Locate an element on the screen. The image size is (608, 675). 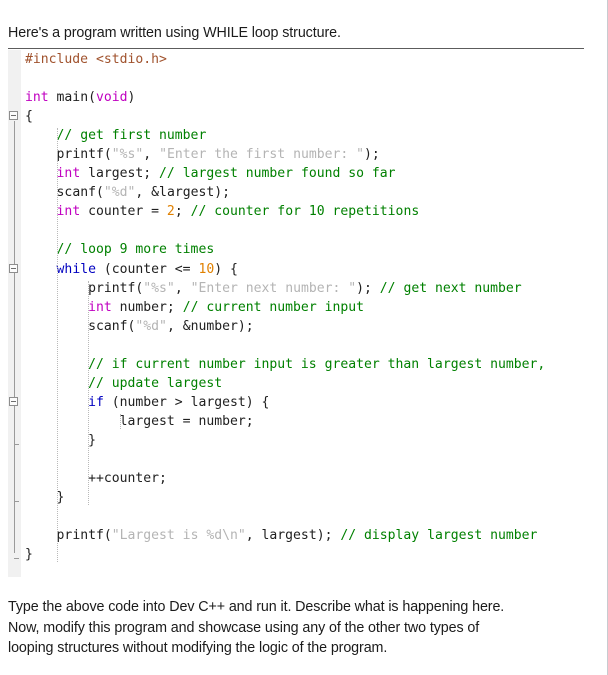
code-line: #include <stdio.h> is located at coordinates (283, 59).